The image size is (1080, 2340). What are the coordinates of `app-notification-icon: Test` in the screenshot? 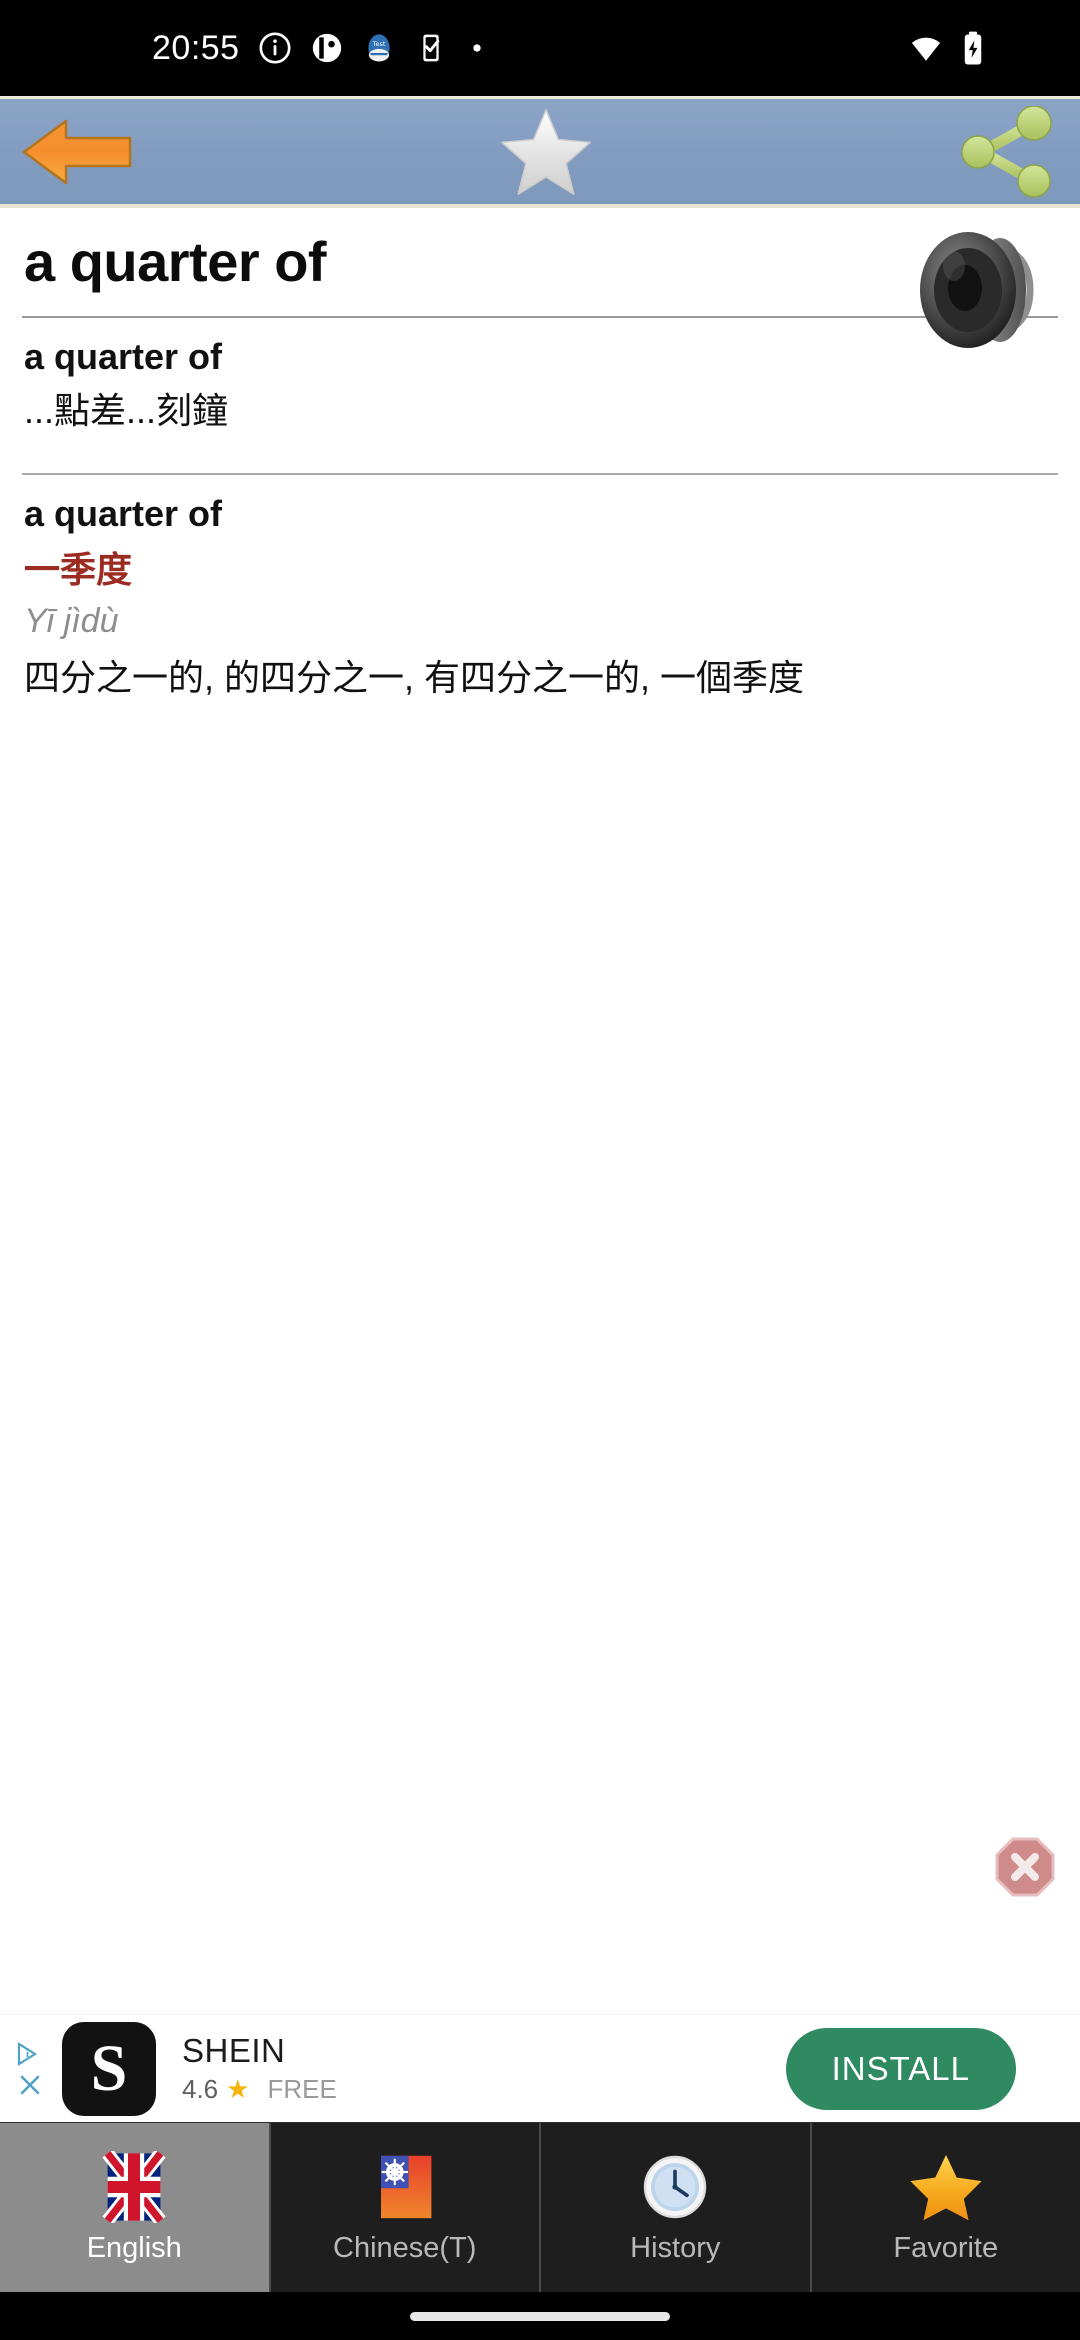 It's located at (379, 48).